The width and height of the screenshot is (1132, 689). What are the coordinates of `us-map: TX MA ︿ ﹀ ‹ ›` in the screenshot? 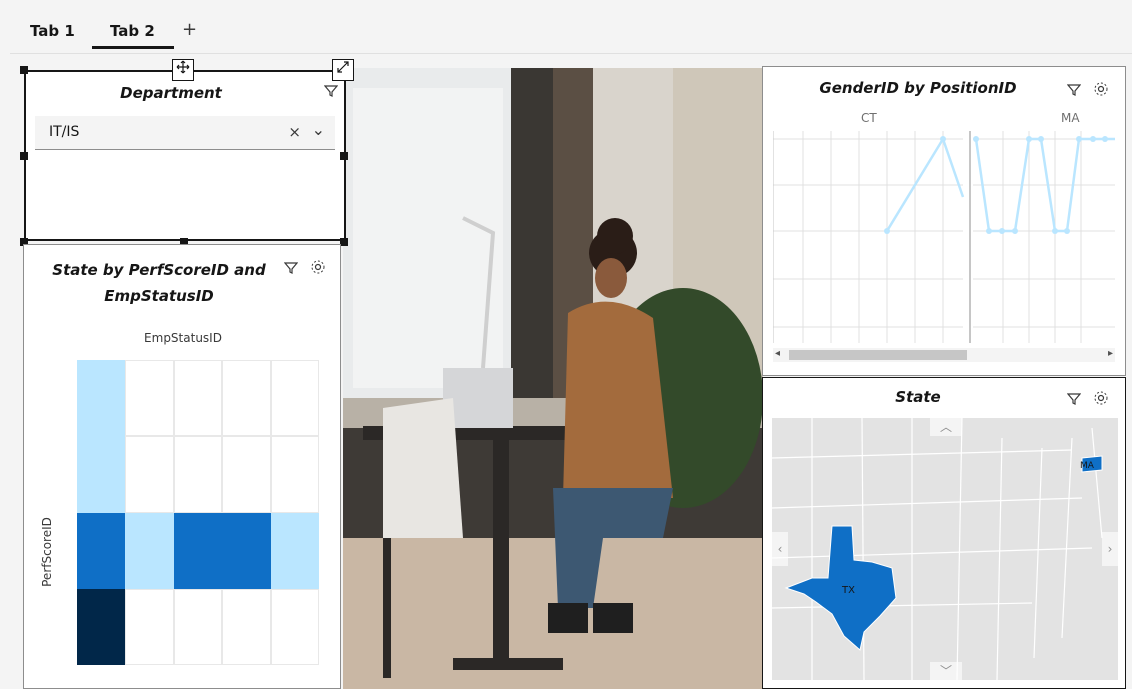 It's located at (945, 549).